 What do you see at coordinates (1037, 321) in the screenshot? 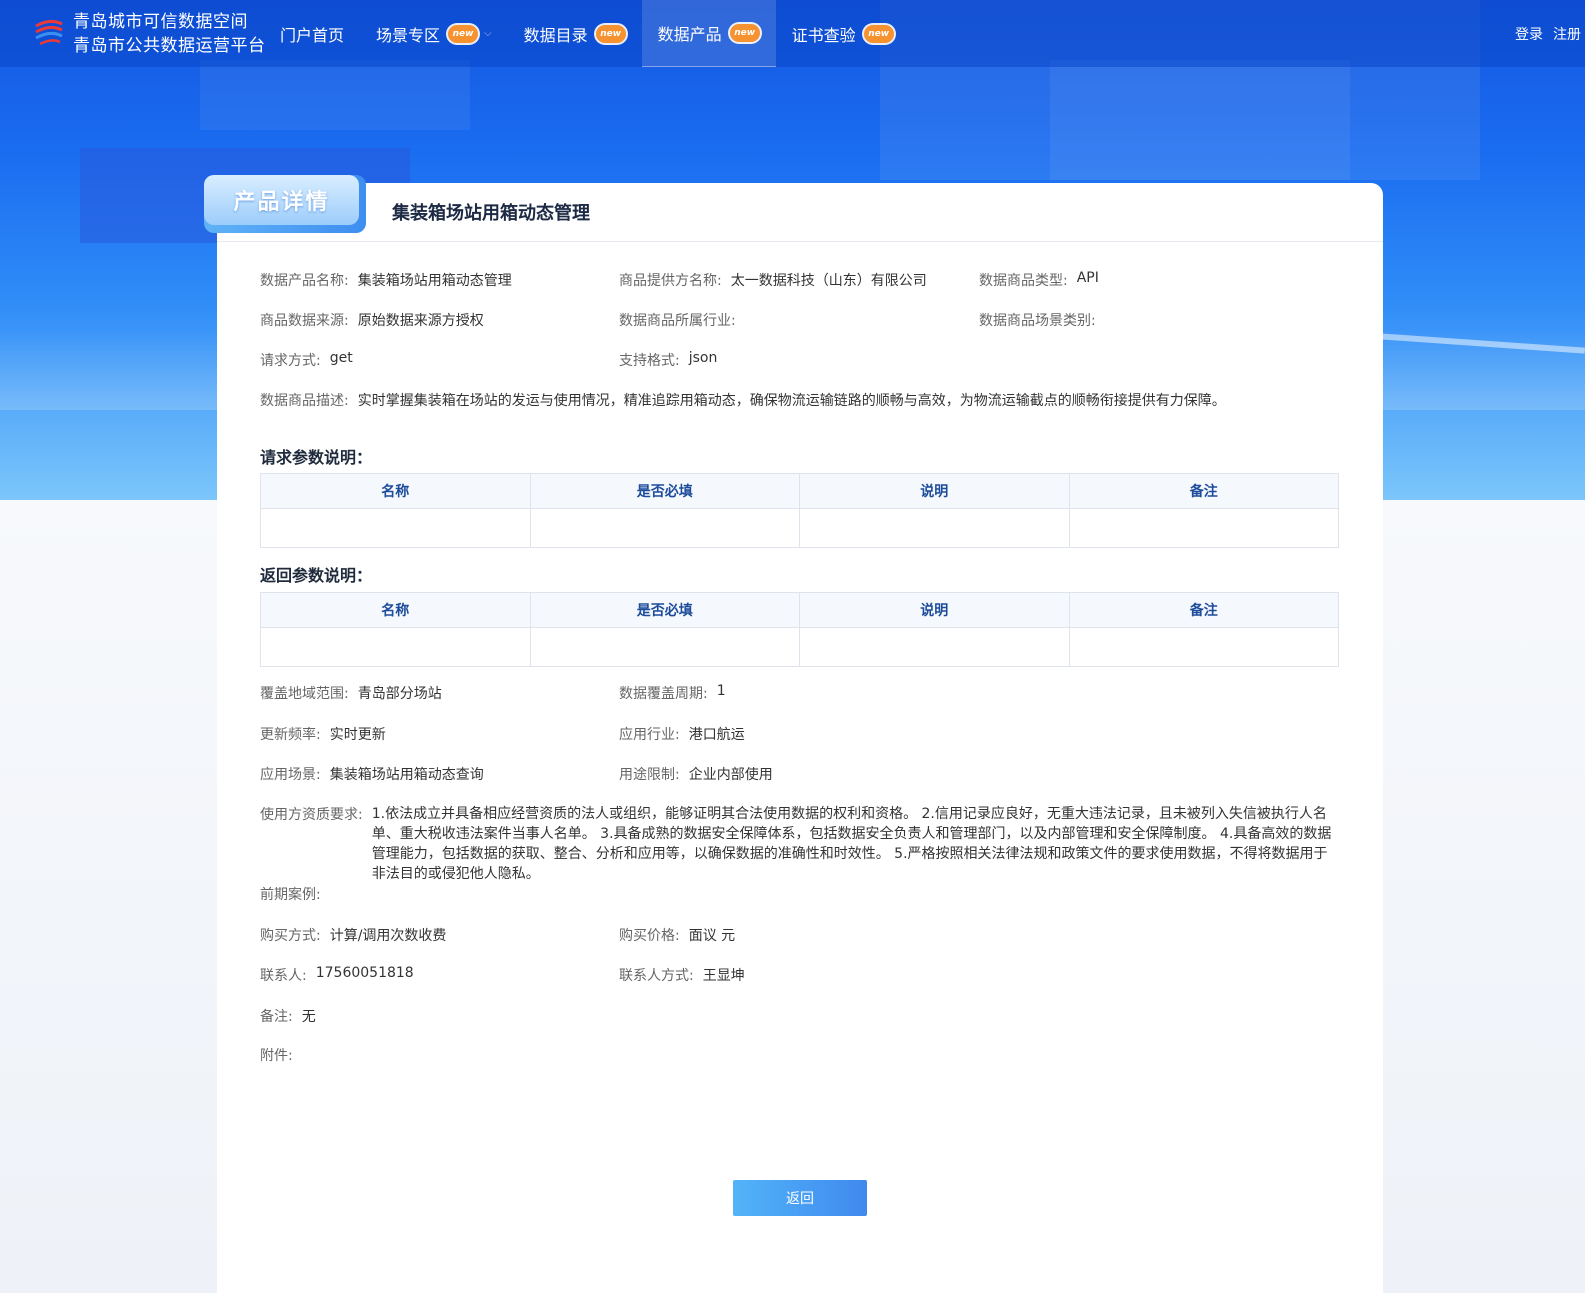
I see `field-label: 数据商品场景类别:` at bounding box center [1037, 321].